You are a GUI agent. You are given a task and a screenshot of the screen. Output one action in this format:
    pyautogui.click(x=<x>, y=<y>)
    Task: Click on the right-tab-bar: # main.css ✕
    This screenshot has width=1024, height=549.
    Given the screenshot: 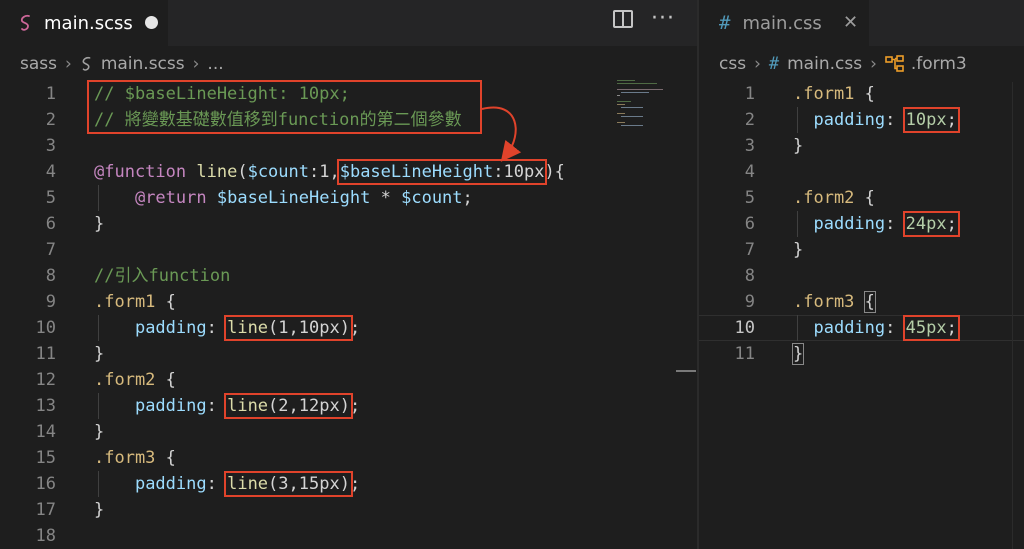 What is the action you would take?
    pyautogui.click(x=861, y=23)
    